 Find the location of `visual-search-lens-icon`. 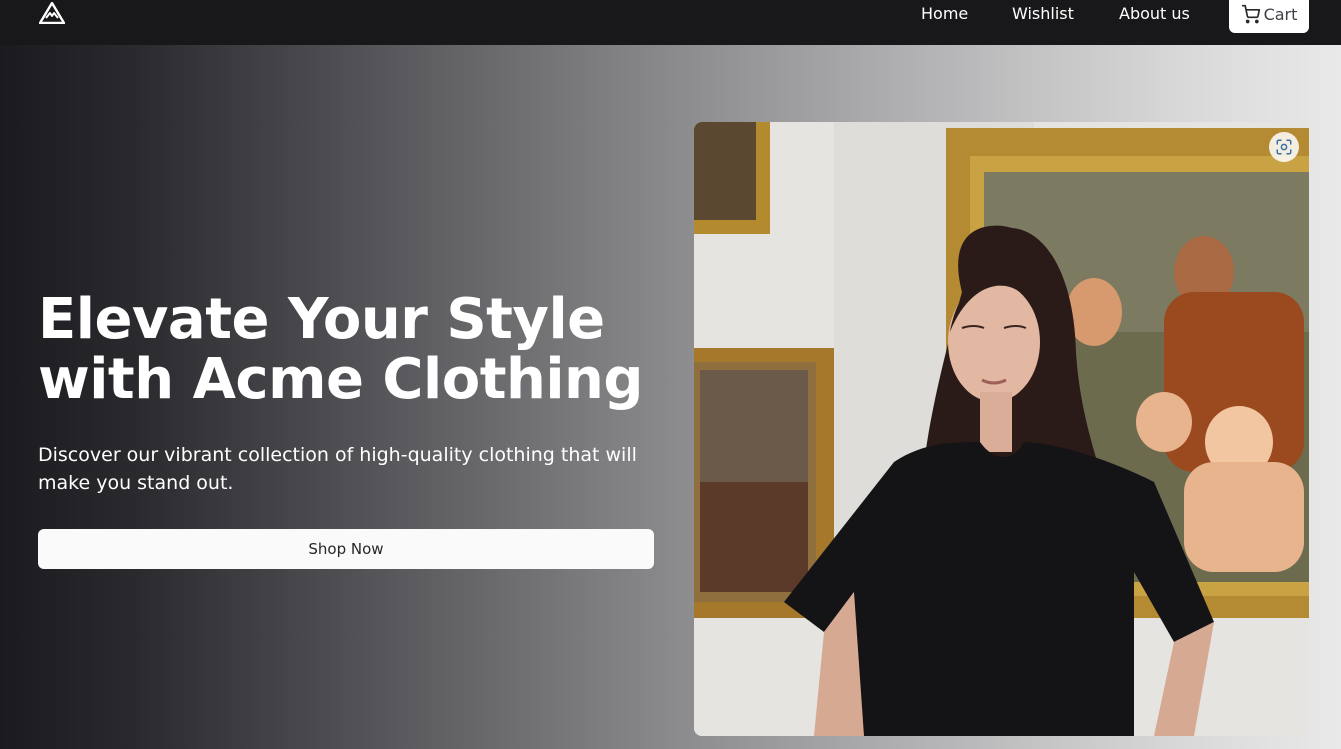

visual-search-lens-icon is located at coordinates (1284, 147).